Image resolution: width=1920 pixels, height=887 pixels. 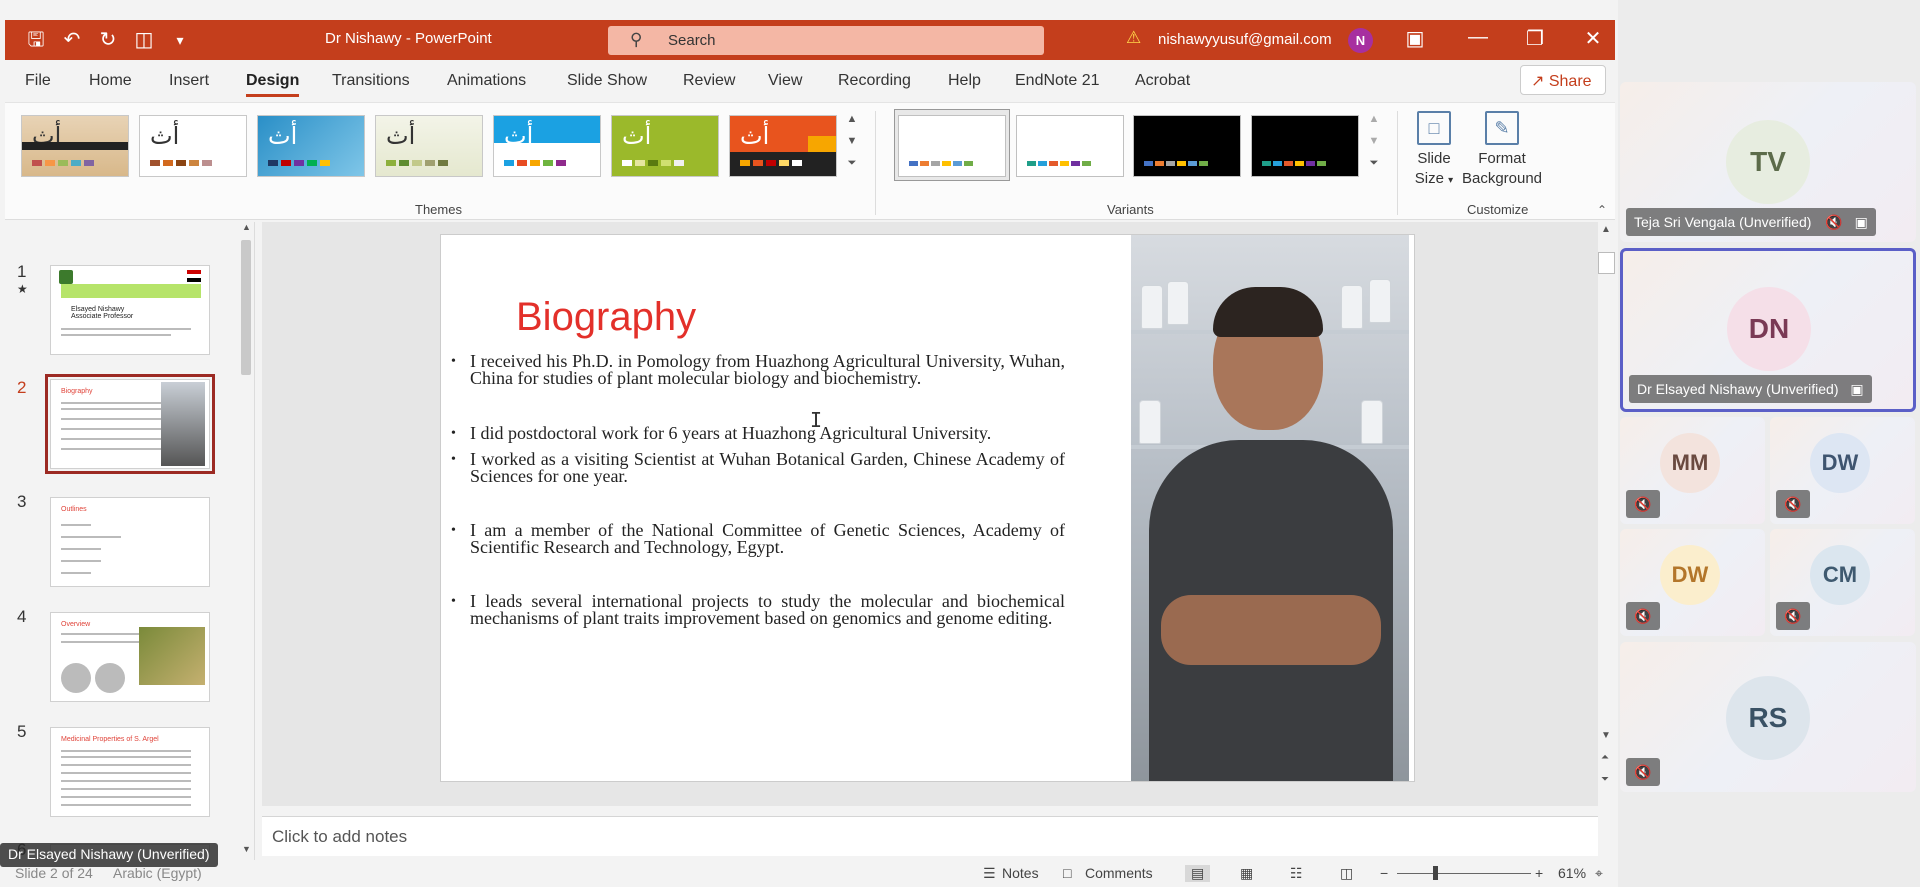 I want to click on participant-tile: TV Teja Sri Vengala (Unverified) 🔇 ▣, so click(x=1768, y=162).